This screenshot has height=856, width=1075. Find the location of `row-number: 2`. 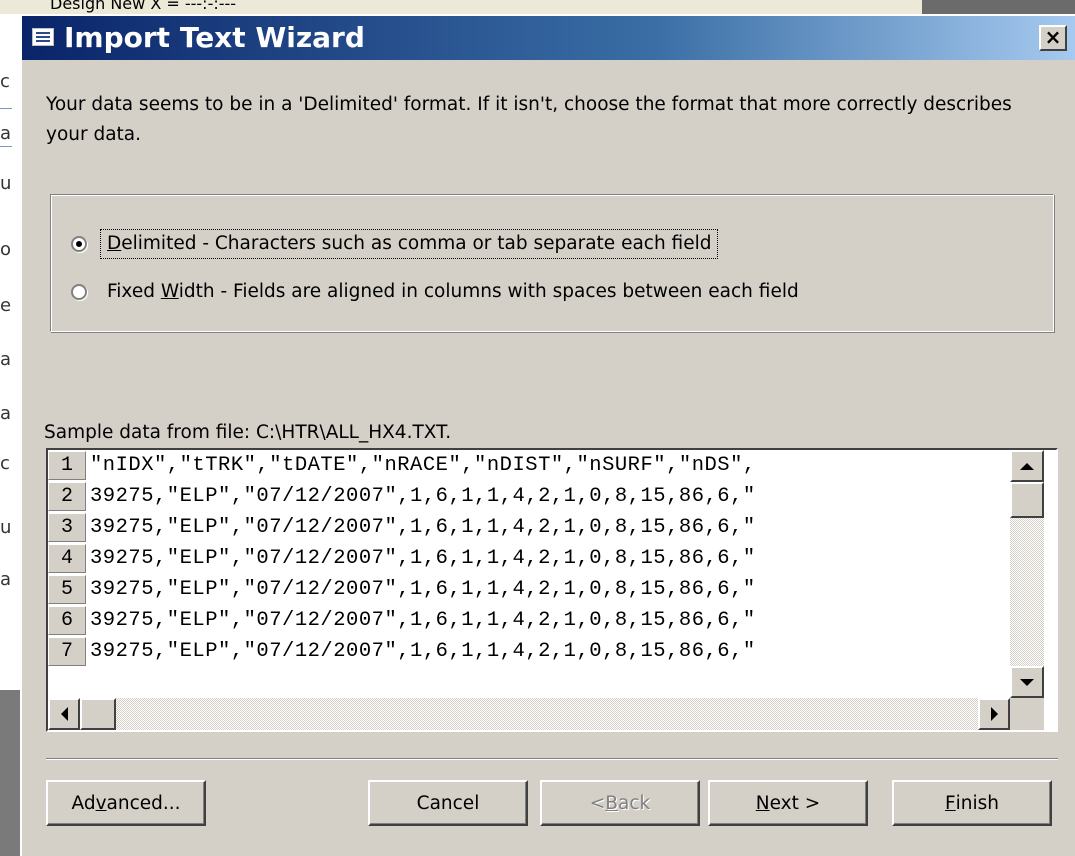

row-number: 2 is located at coordinates (67, 496).